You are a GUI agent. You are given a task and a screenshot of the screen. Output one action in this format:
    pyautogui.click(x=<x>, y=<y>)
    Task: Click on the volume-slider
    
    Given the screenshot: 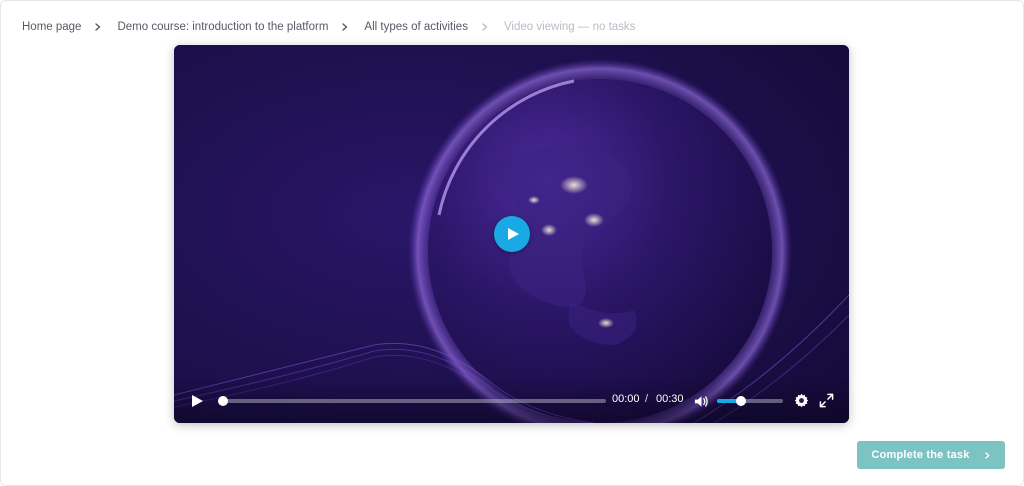 What is the action you would take?
    pyautogui.click(x=750, y=401)
    